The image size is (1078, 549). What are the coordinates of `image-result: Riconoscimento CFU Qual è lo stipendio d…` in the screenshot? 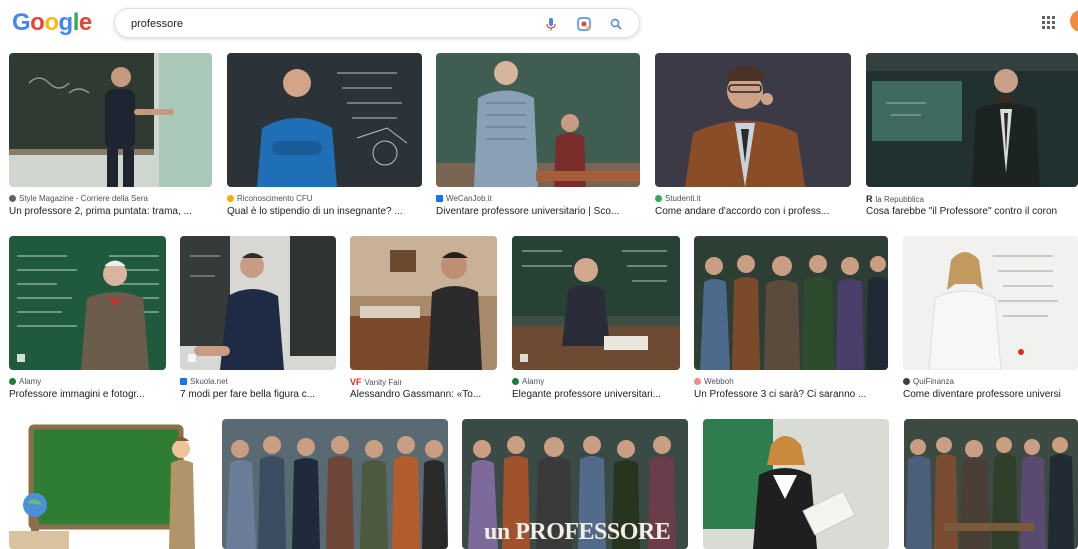 It's located at (324, 137).